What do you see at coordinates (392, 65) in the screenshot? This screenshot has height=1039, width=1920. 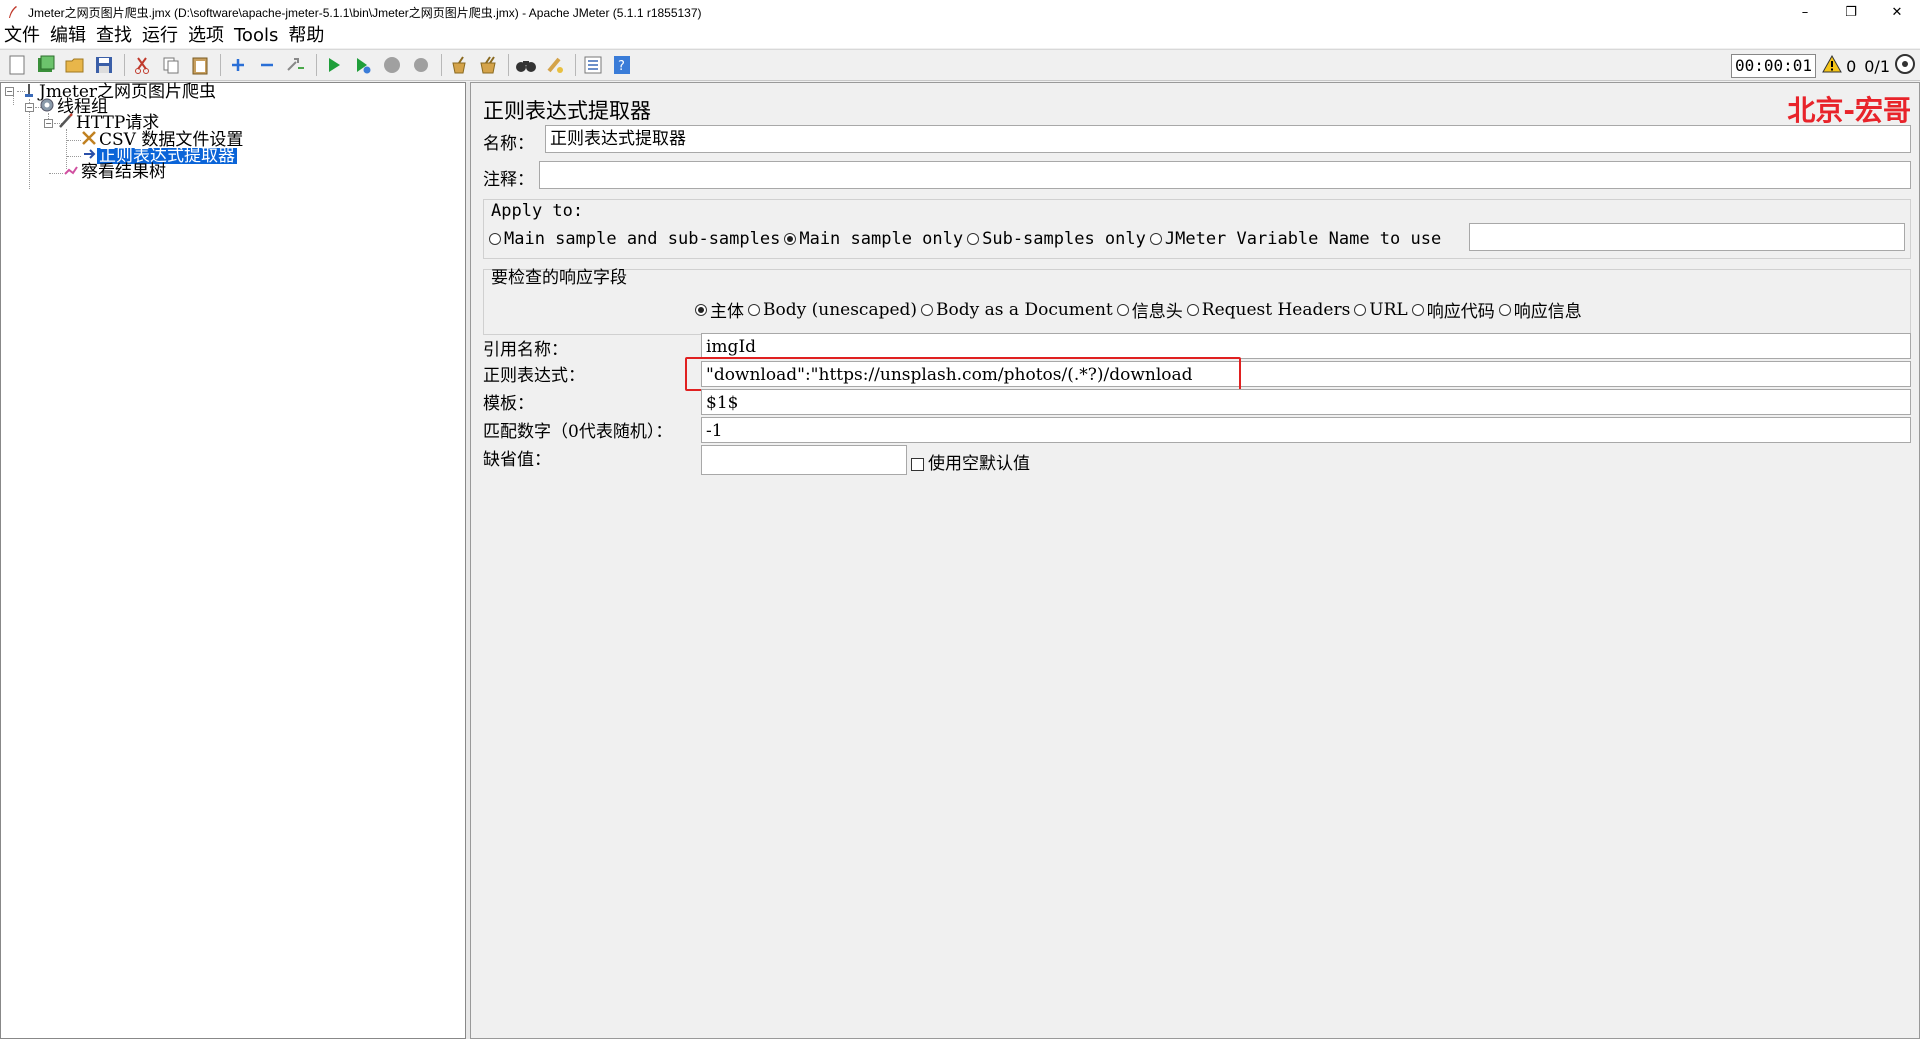 I see `stop-icon` at bounding box center [392, 65].